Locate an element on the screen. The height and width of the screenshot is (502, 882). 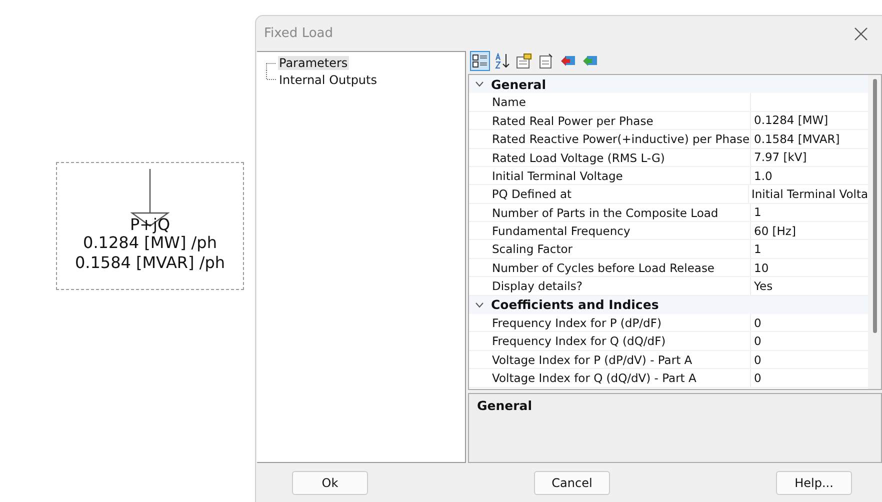
property-value: 10 is located at coordinates (760, 267).